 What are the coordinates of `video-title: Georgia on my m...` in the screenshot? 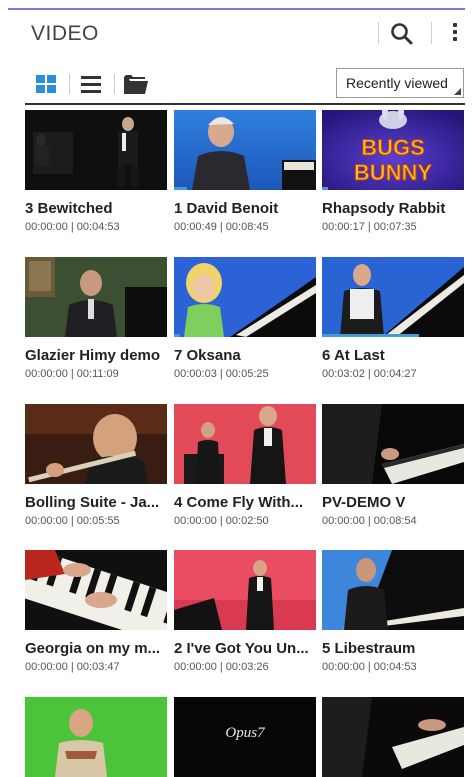 It's located at (93, 648).